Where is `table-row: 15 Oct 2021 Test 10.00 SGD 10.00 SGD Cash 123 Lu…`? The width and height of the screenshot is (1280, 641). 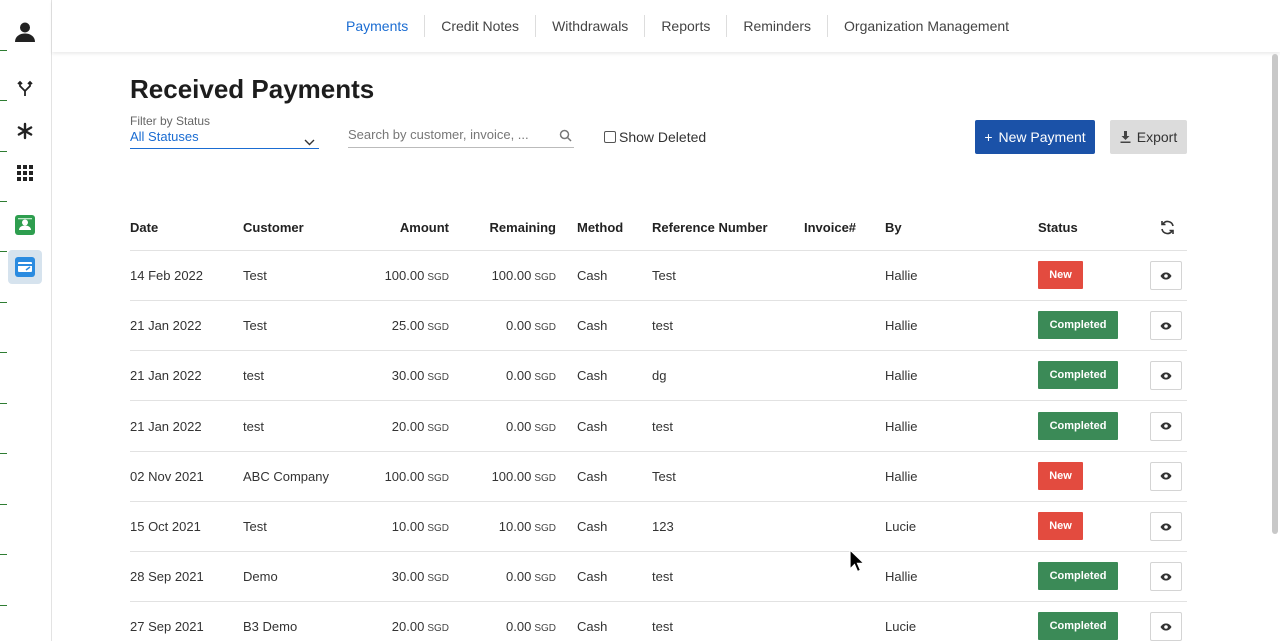
table-row: 15 Oct 2021 Test 10.00 SGD 10.00 SGD Cash 123 Lu… is located at coordinates (658, 527).